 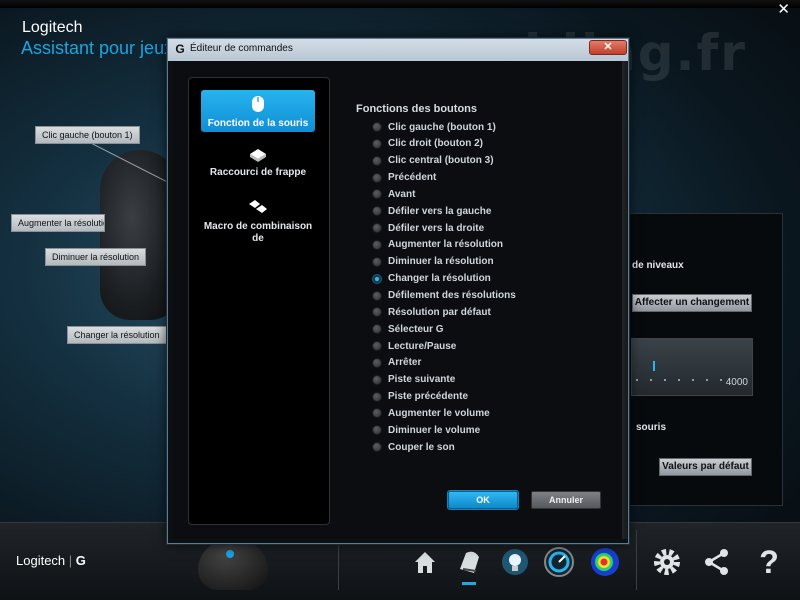 I want to click on option-row: Résolution par défaut, so click(x=431, y=312).